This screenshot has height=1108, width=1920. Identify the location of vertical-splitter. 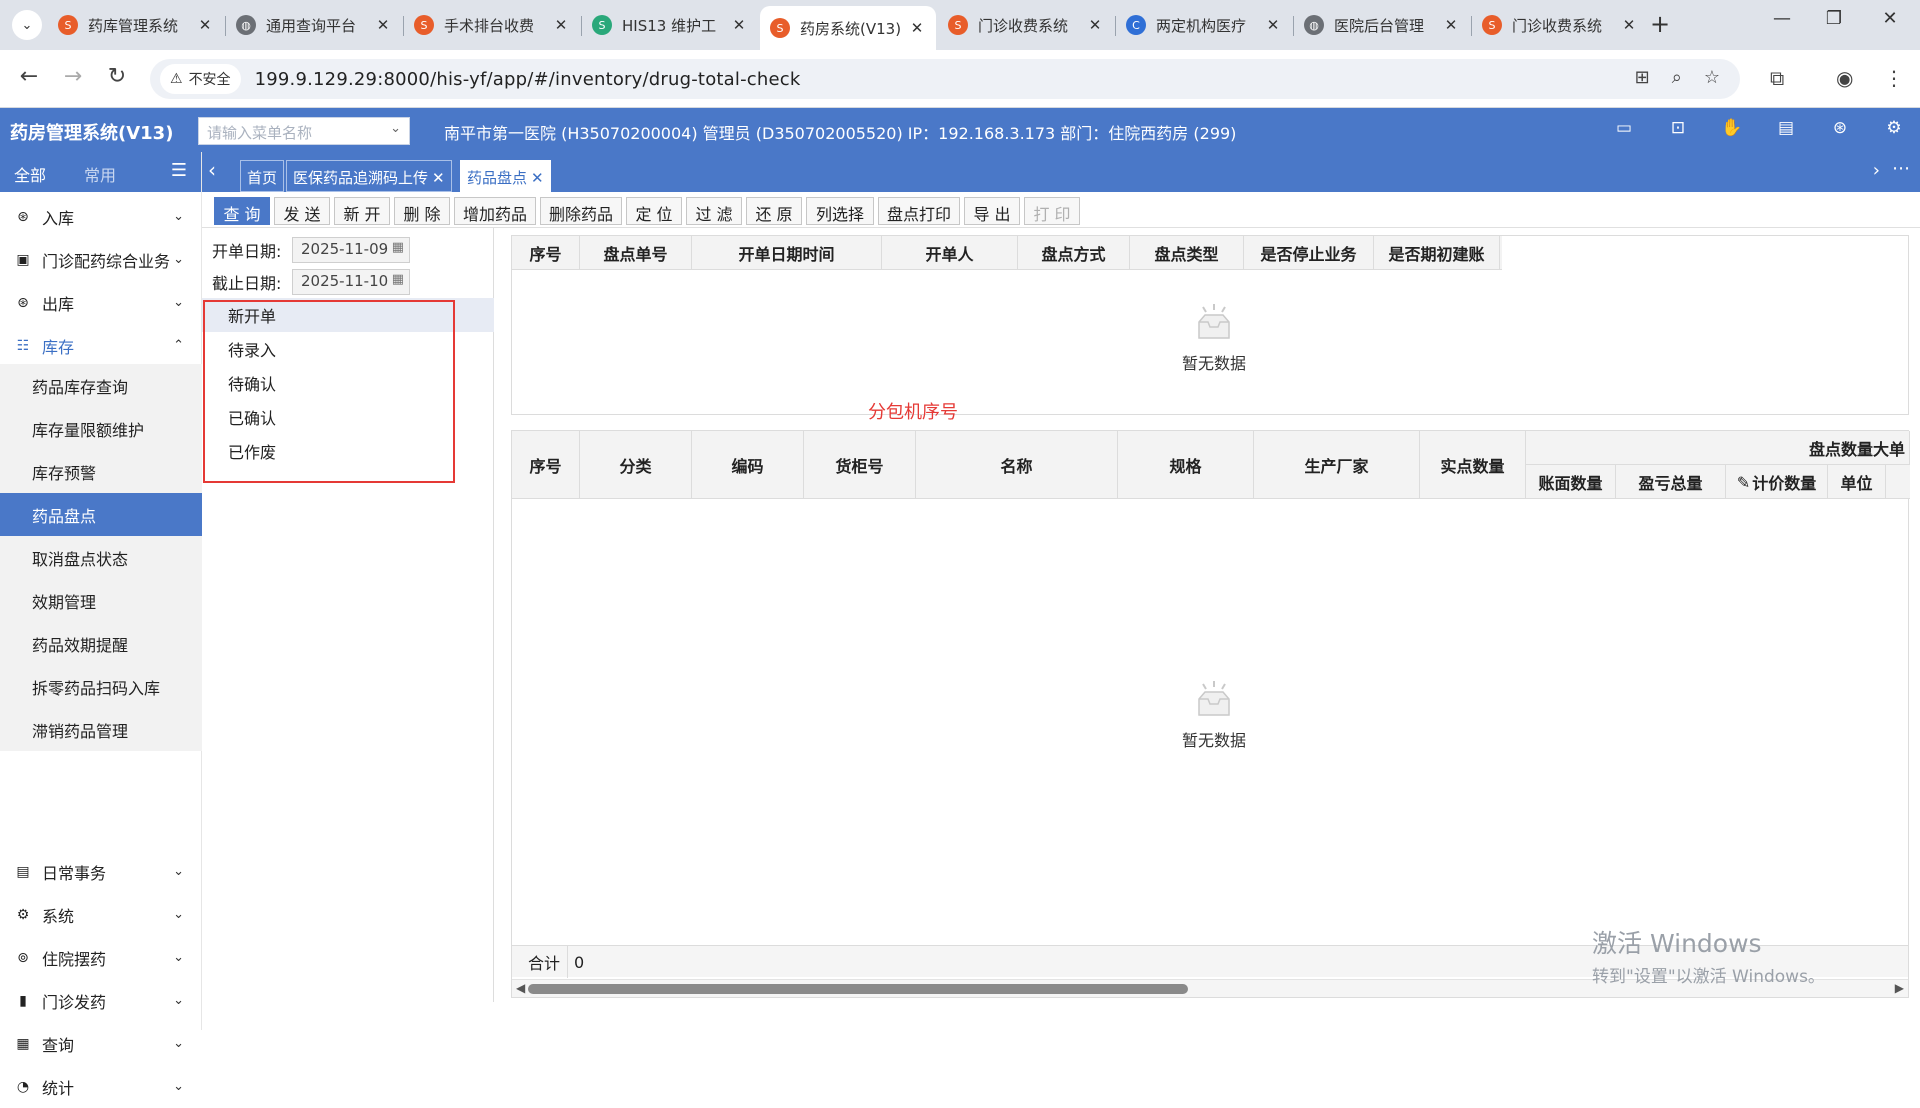
(502, 615).